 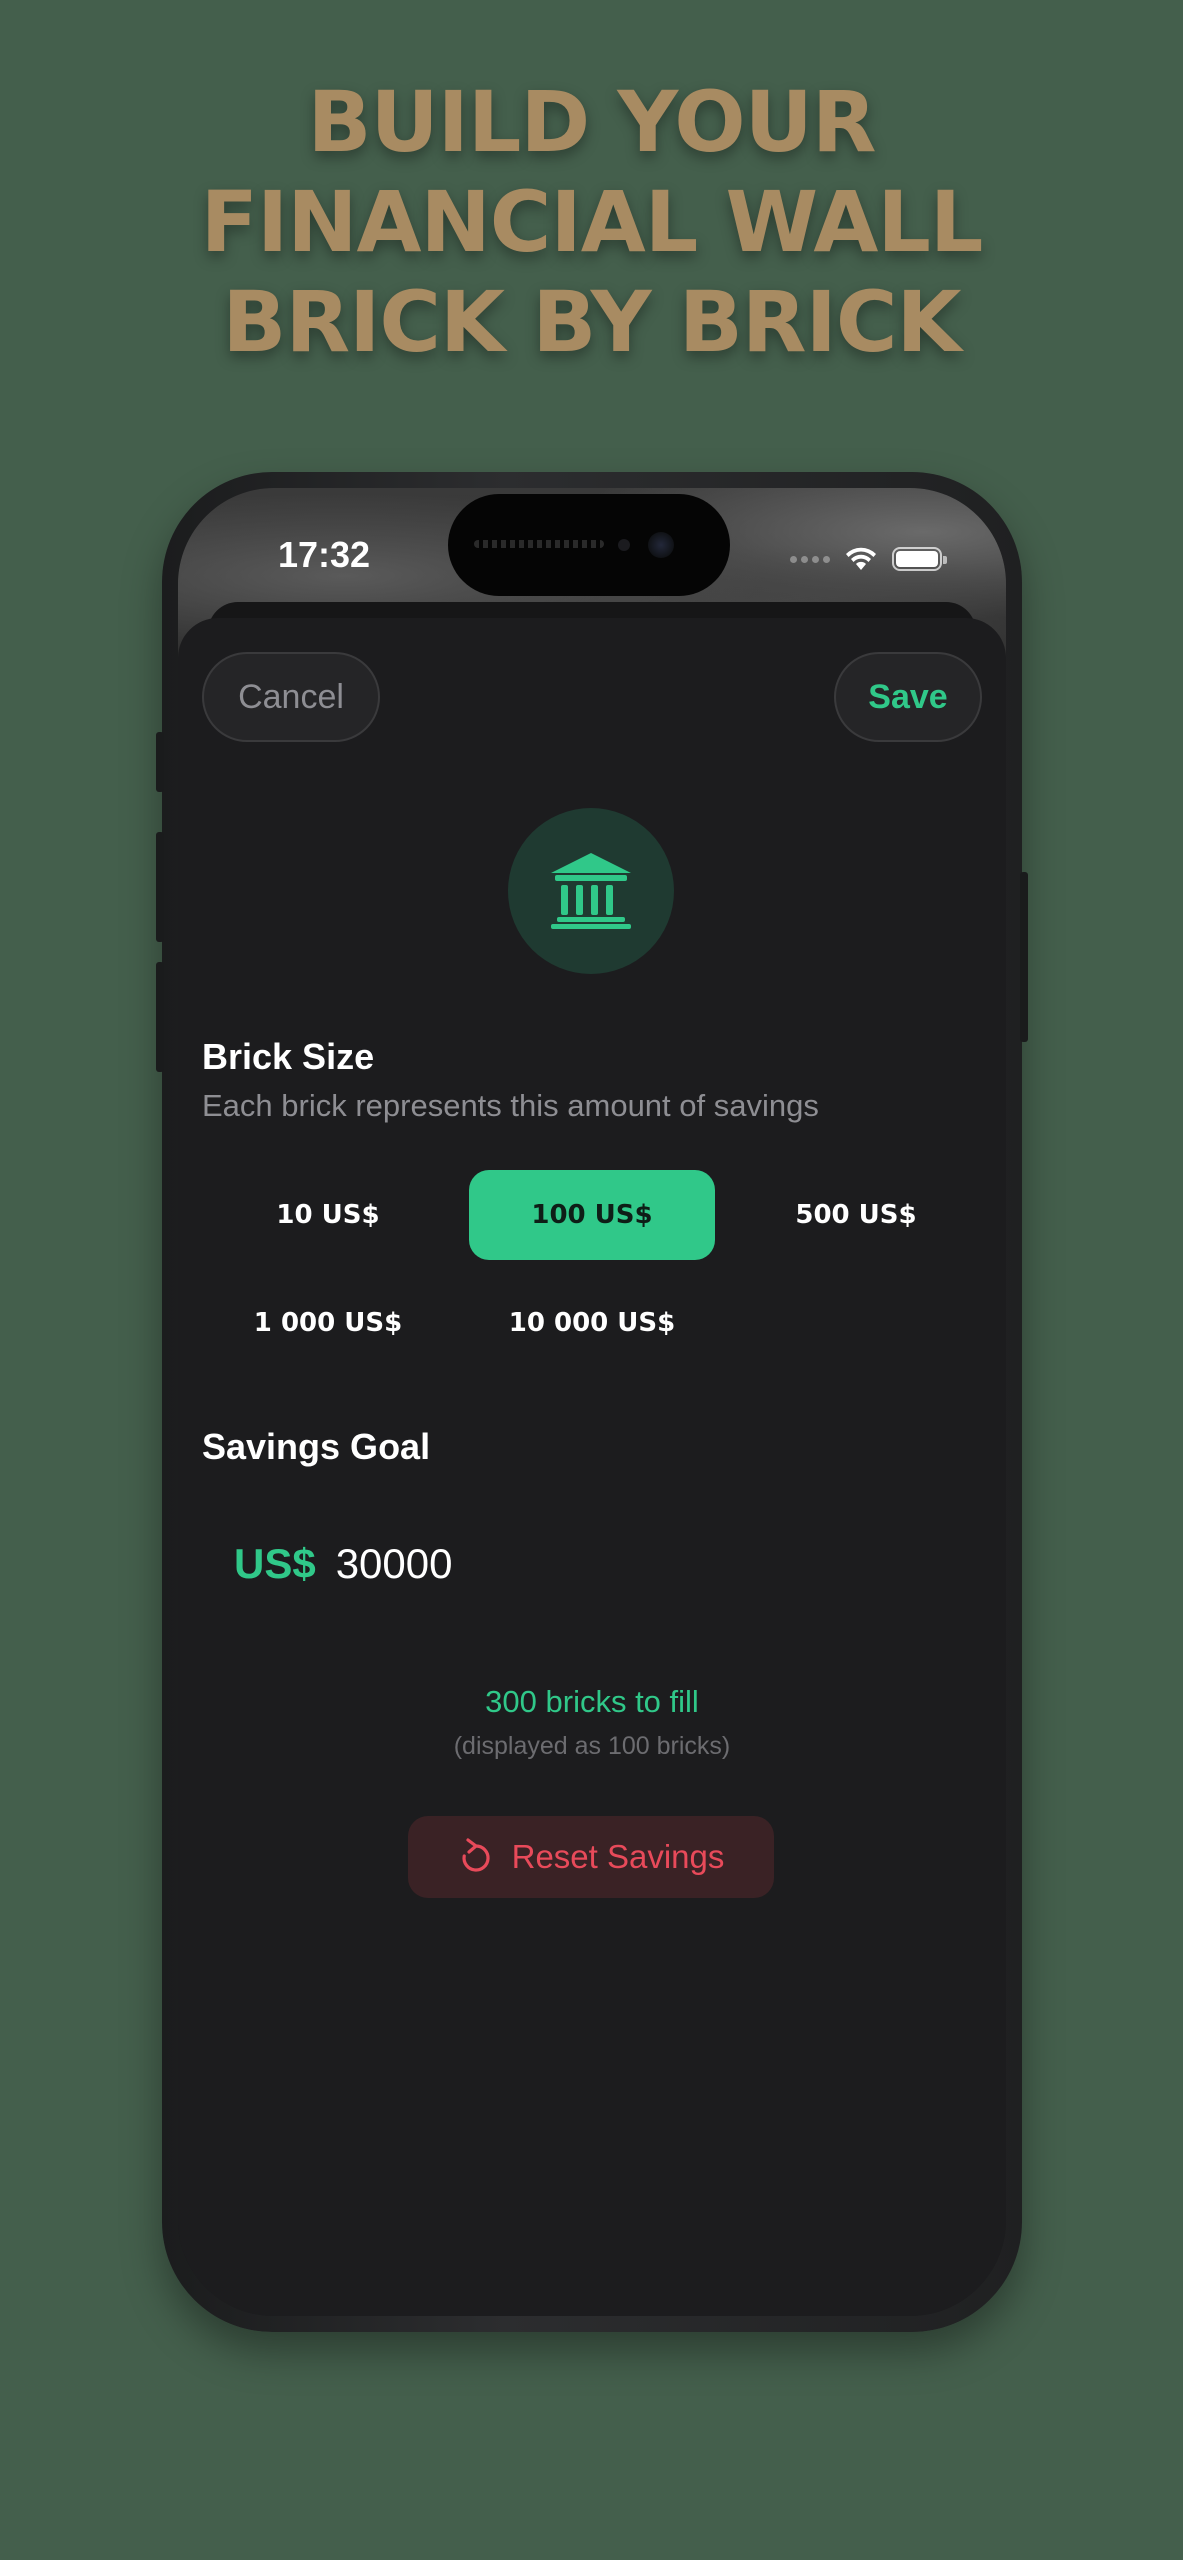 I want to click on status-time: 17:32, so click(x=324, y=554).